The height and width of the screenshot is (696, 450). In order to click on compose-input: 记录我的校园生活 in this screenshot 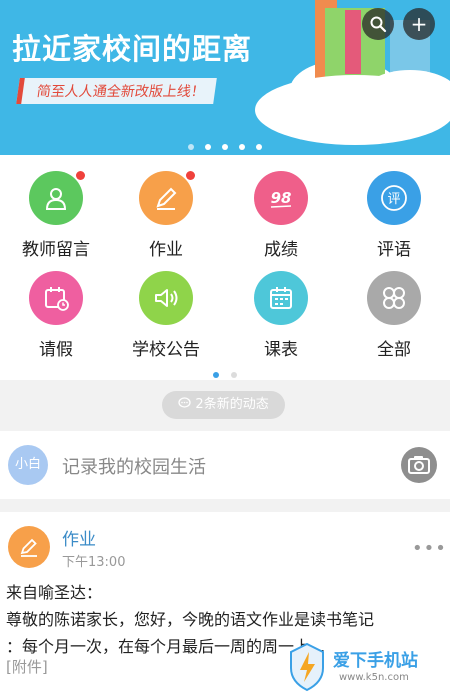, I will do `click(134, 466)`.